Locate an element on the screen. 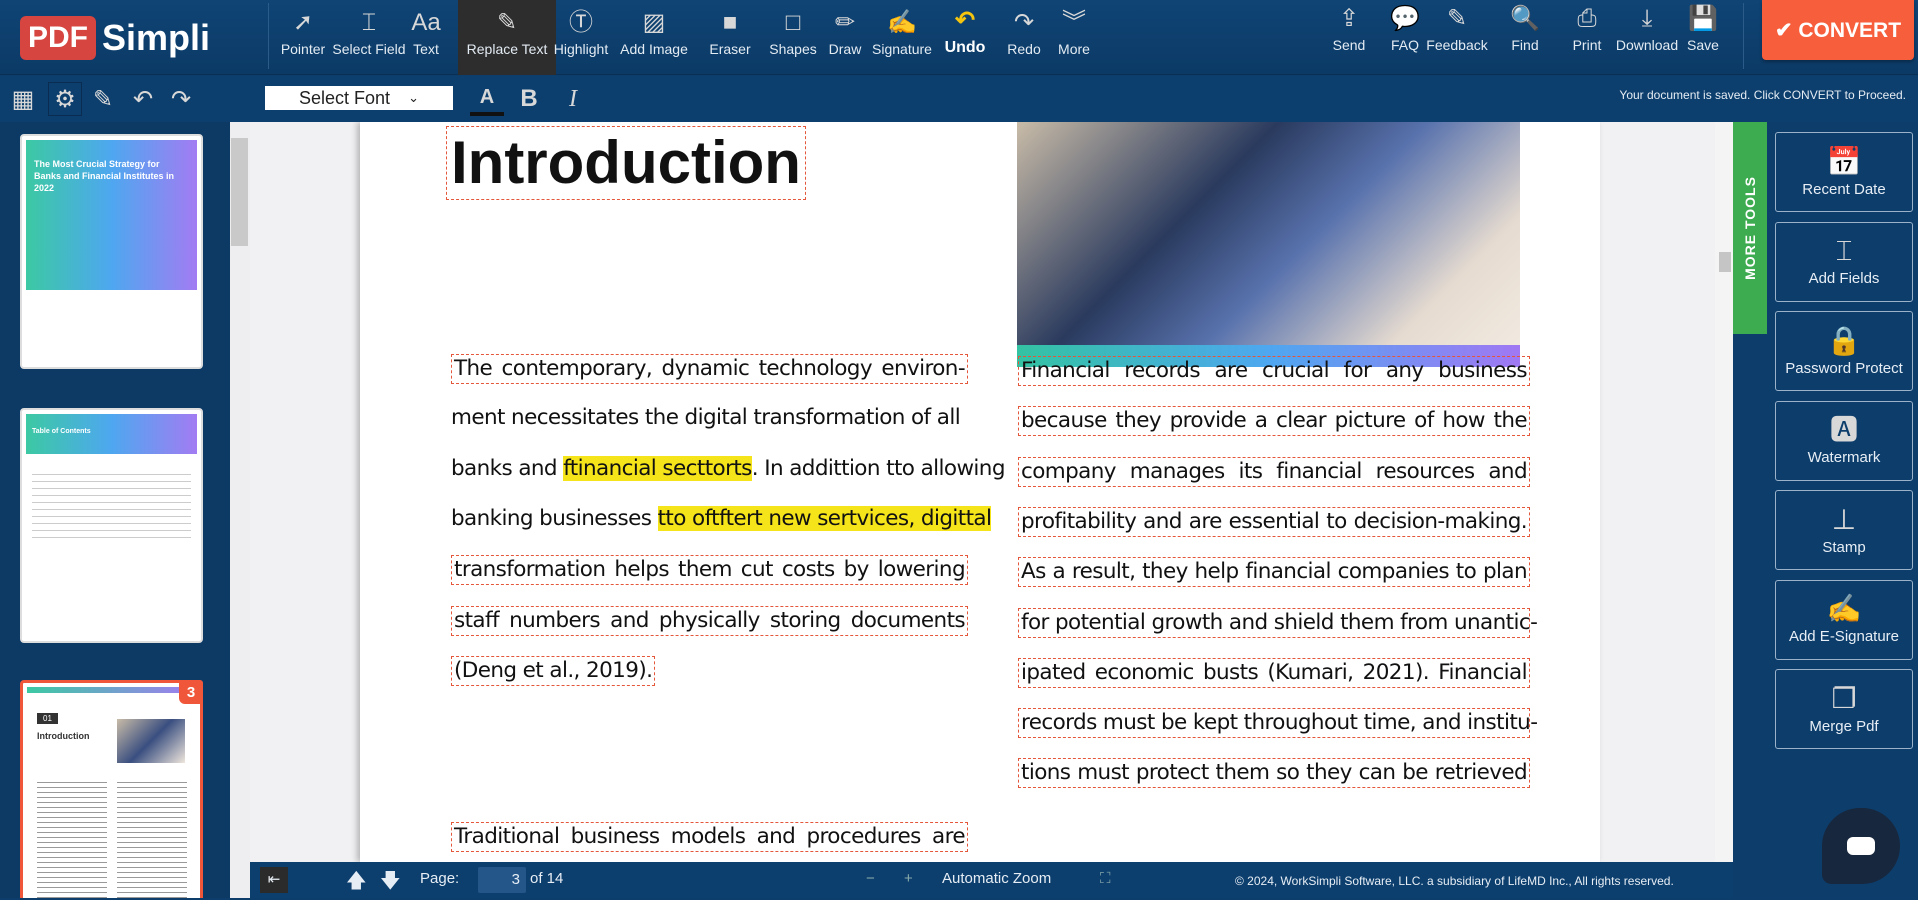  print-button: ⎙ Print is located at coordinates (1587, 37).